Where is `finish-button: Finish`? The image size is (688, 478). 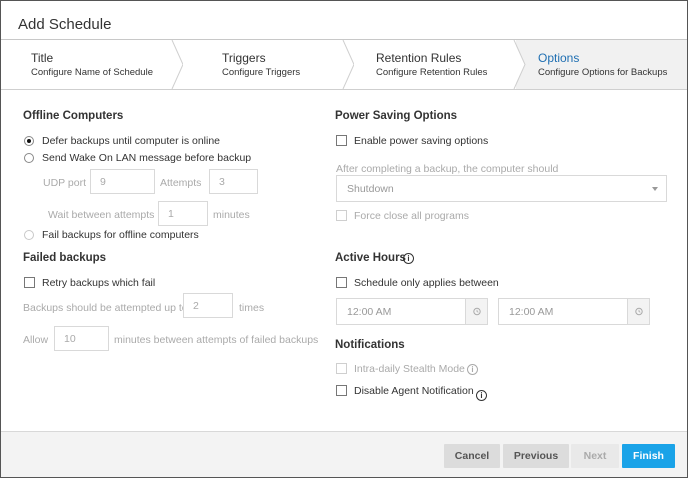 finish-button: Finish is located at coordinates (648, 456).